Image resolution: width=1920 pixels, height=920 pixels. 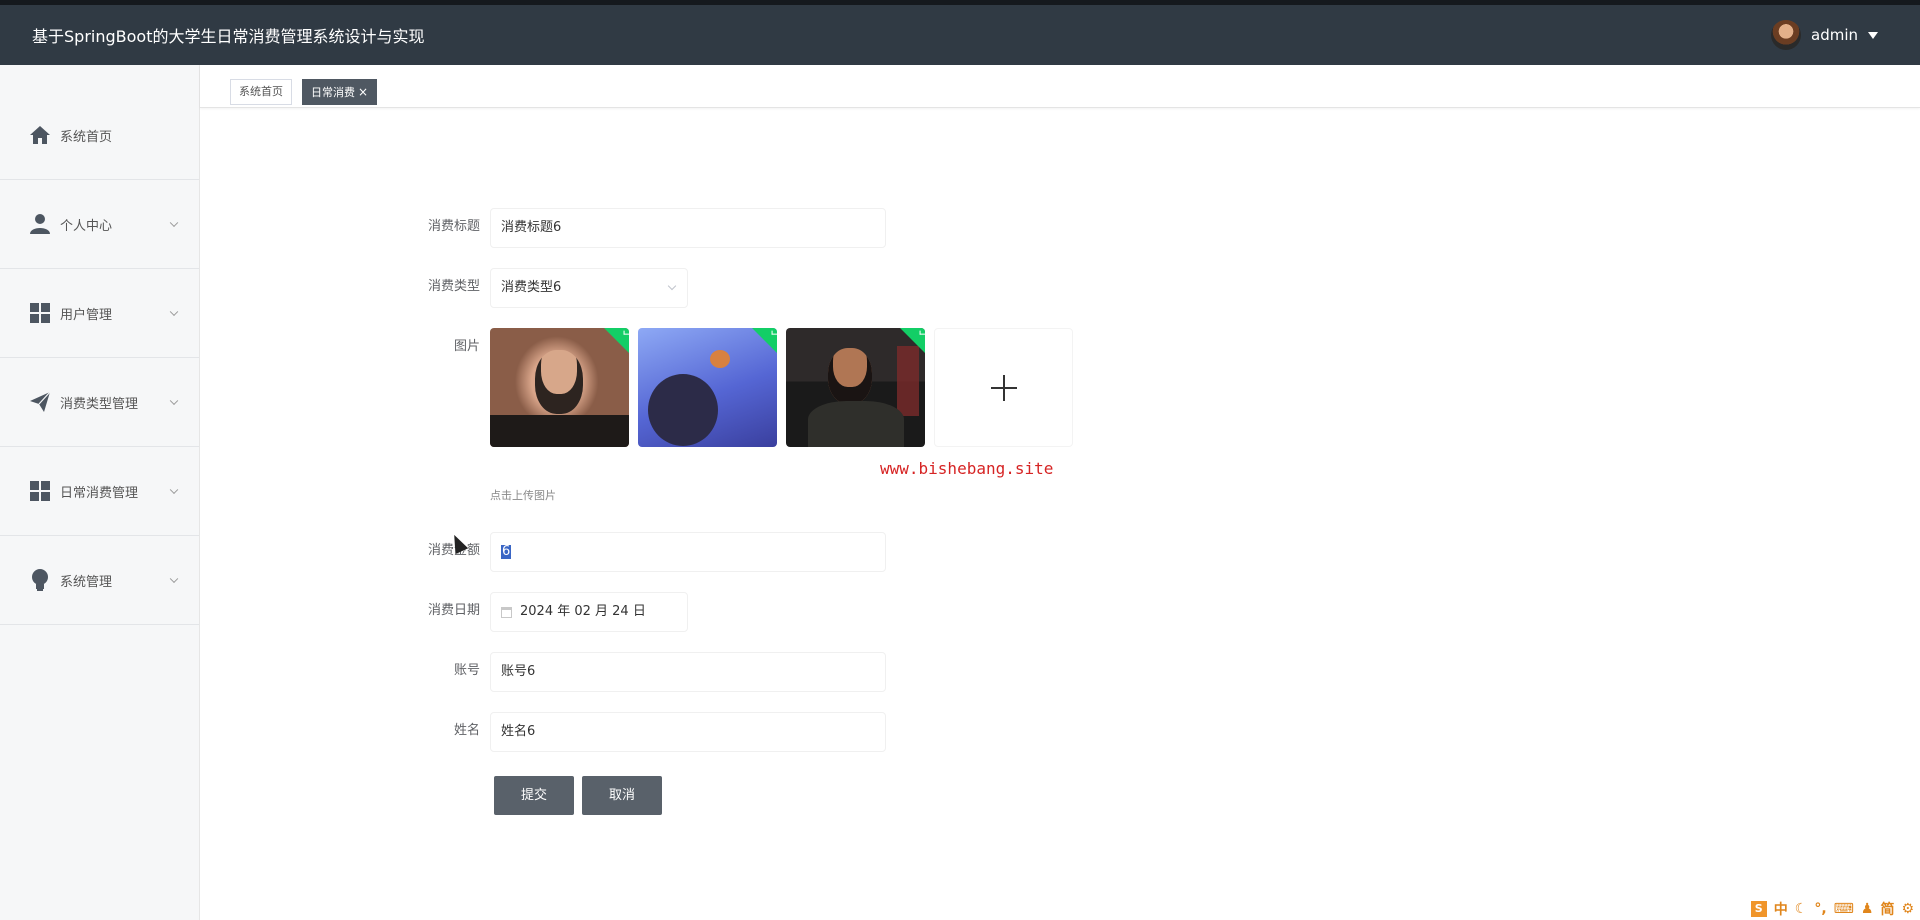 What do you see at coordinates (466, 346) in the screenshot?
I see `field-label-image: 图片` at bounding box center [466, 346].